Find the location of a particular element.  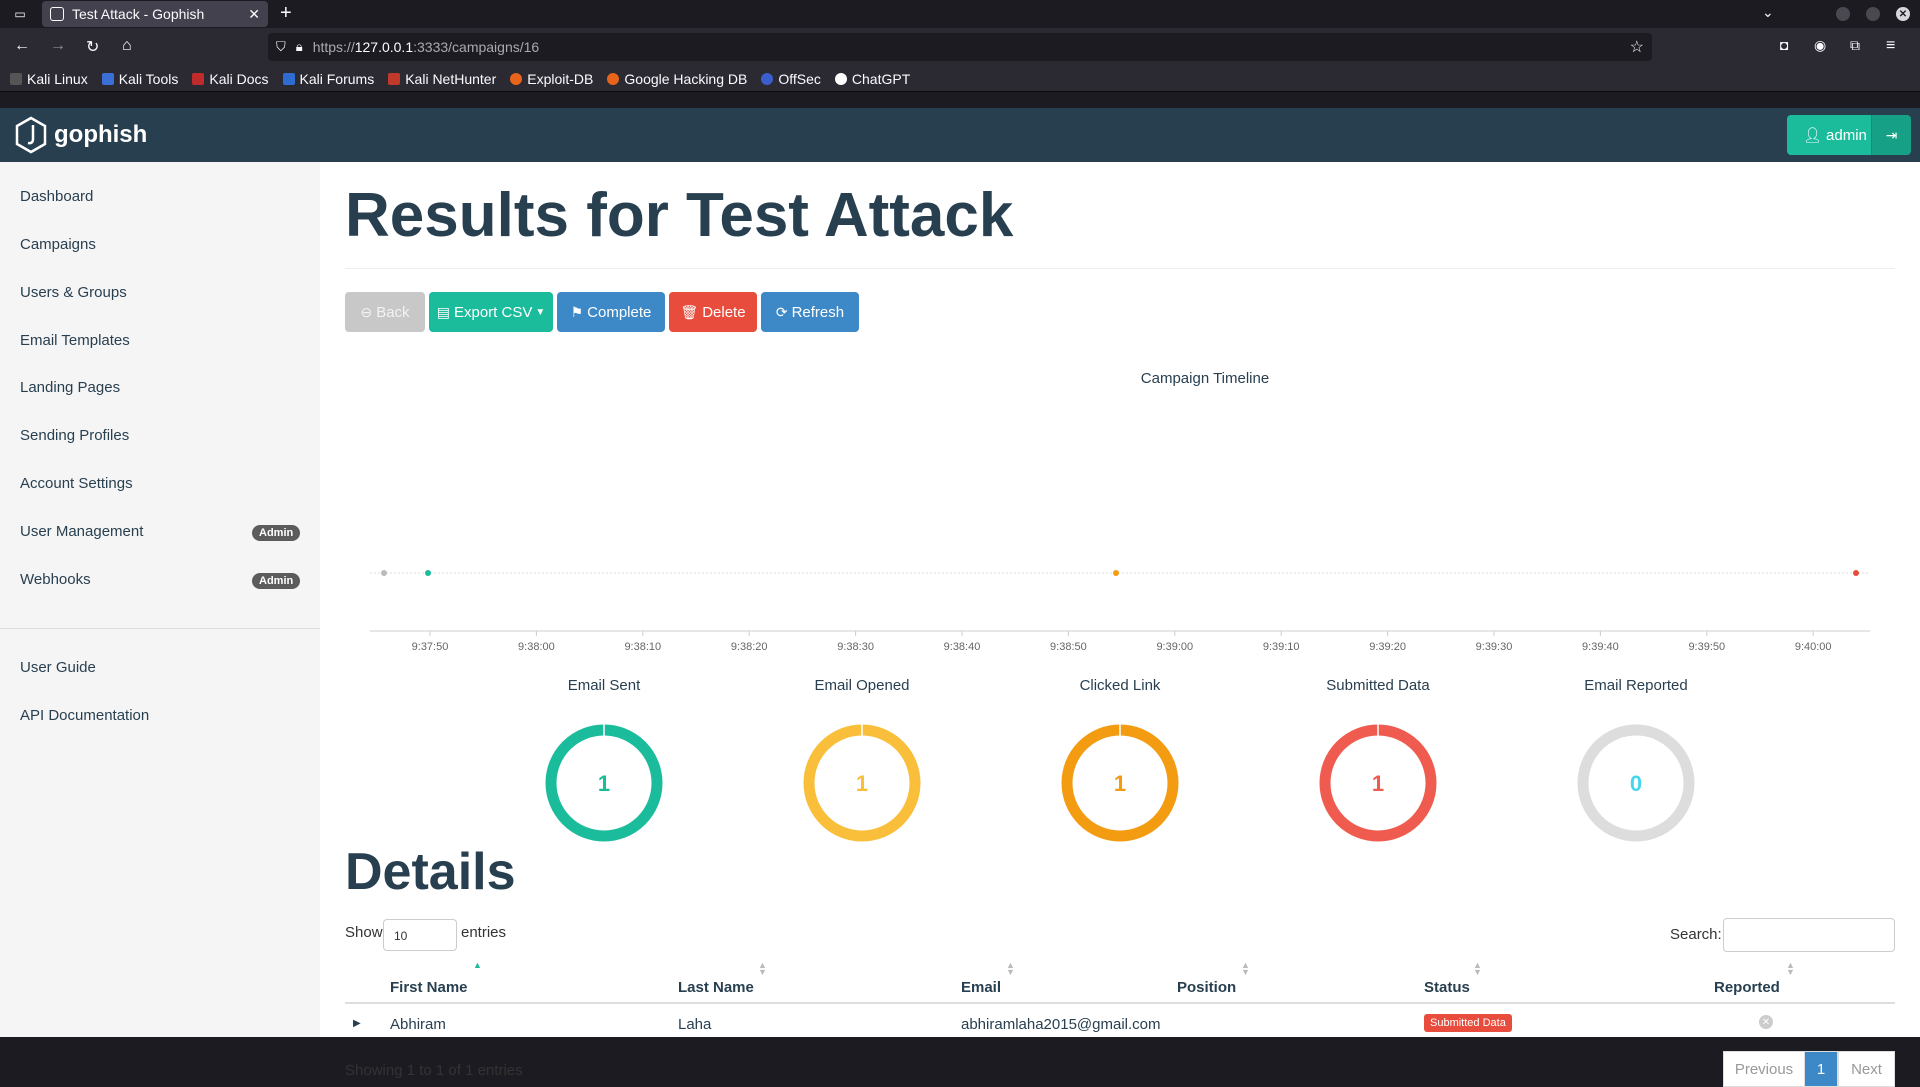

bookmark-offsec: OffSec is located at coordinates (791, 79).